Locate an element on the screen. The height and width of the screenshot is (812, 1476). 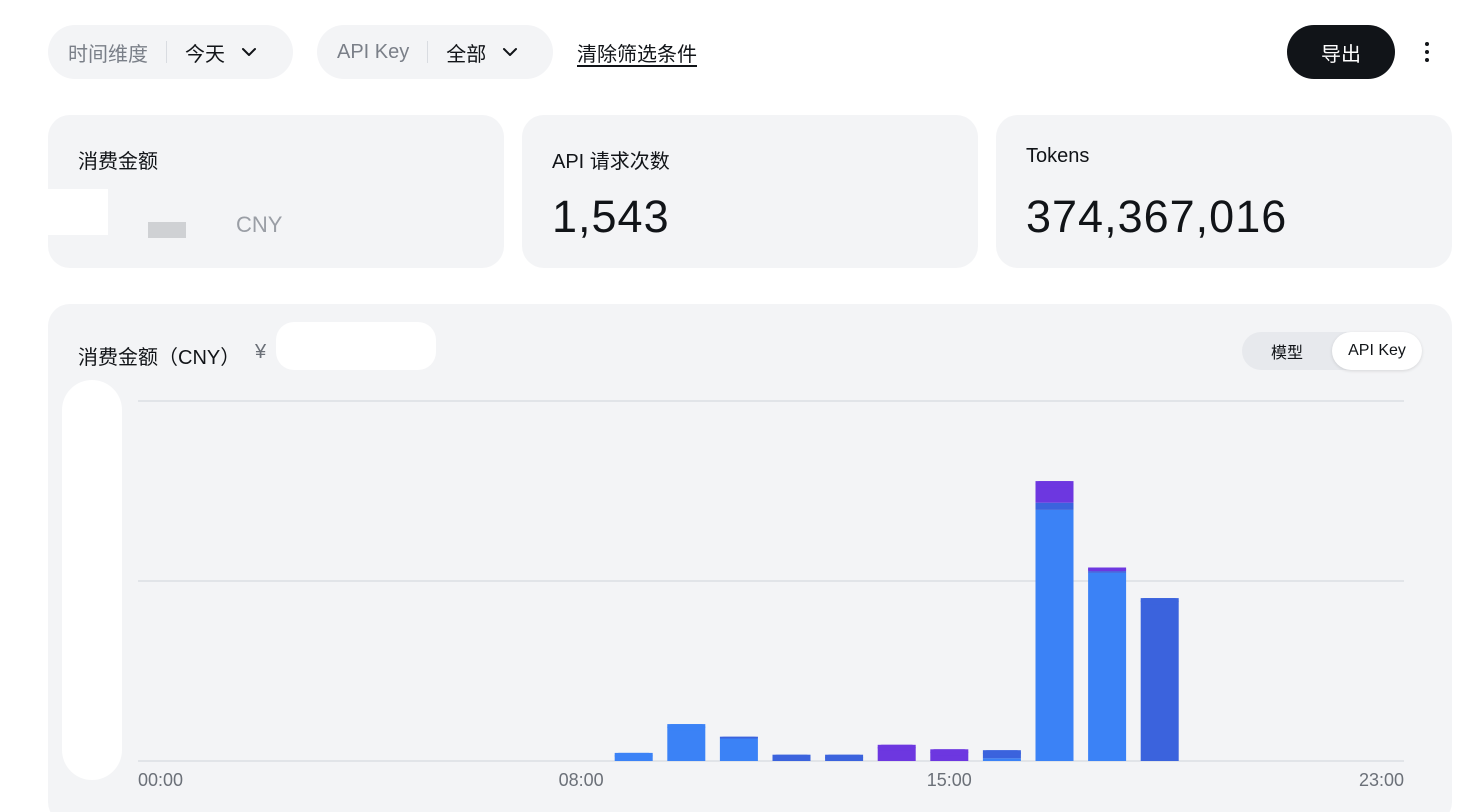
bar-16:00 is located at coordinates (1001, 755).